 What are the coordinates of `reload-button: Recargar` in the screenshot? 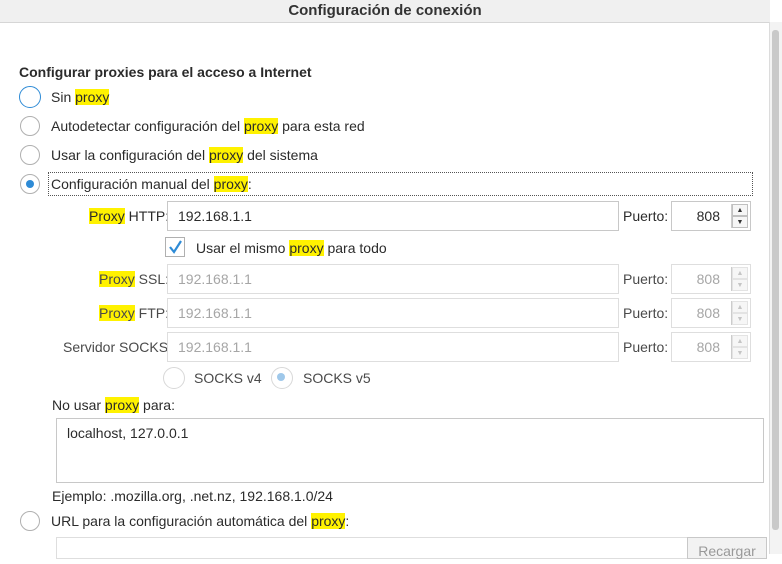 It's located at (727, 548).